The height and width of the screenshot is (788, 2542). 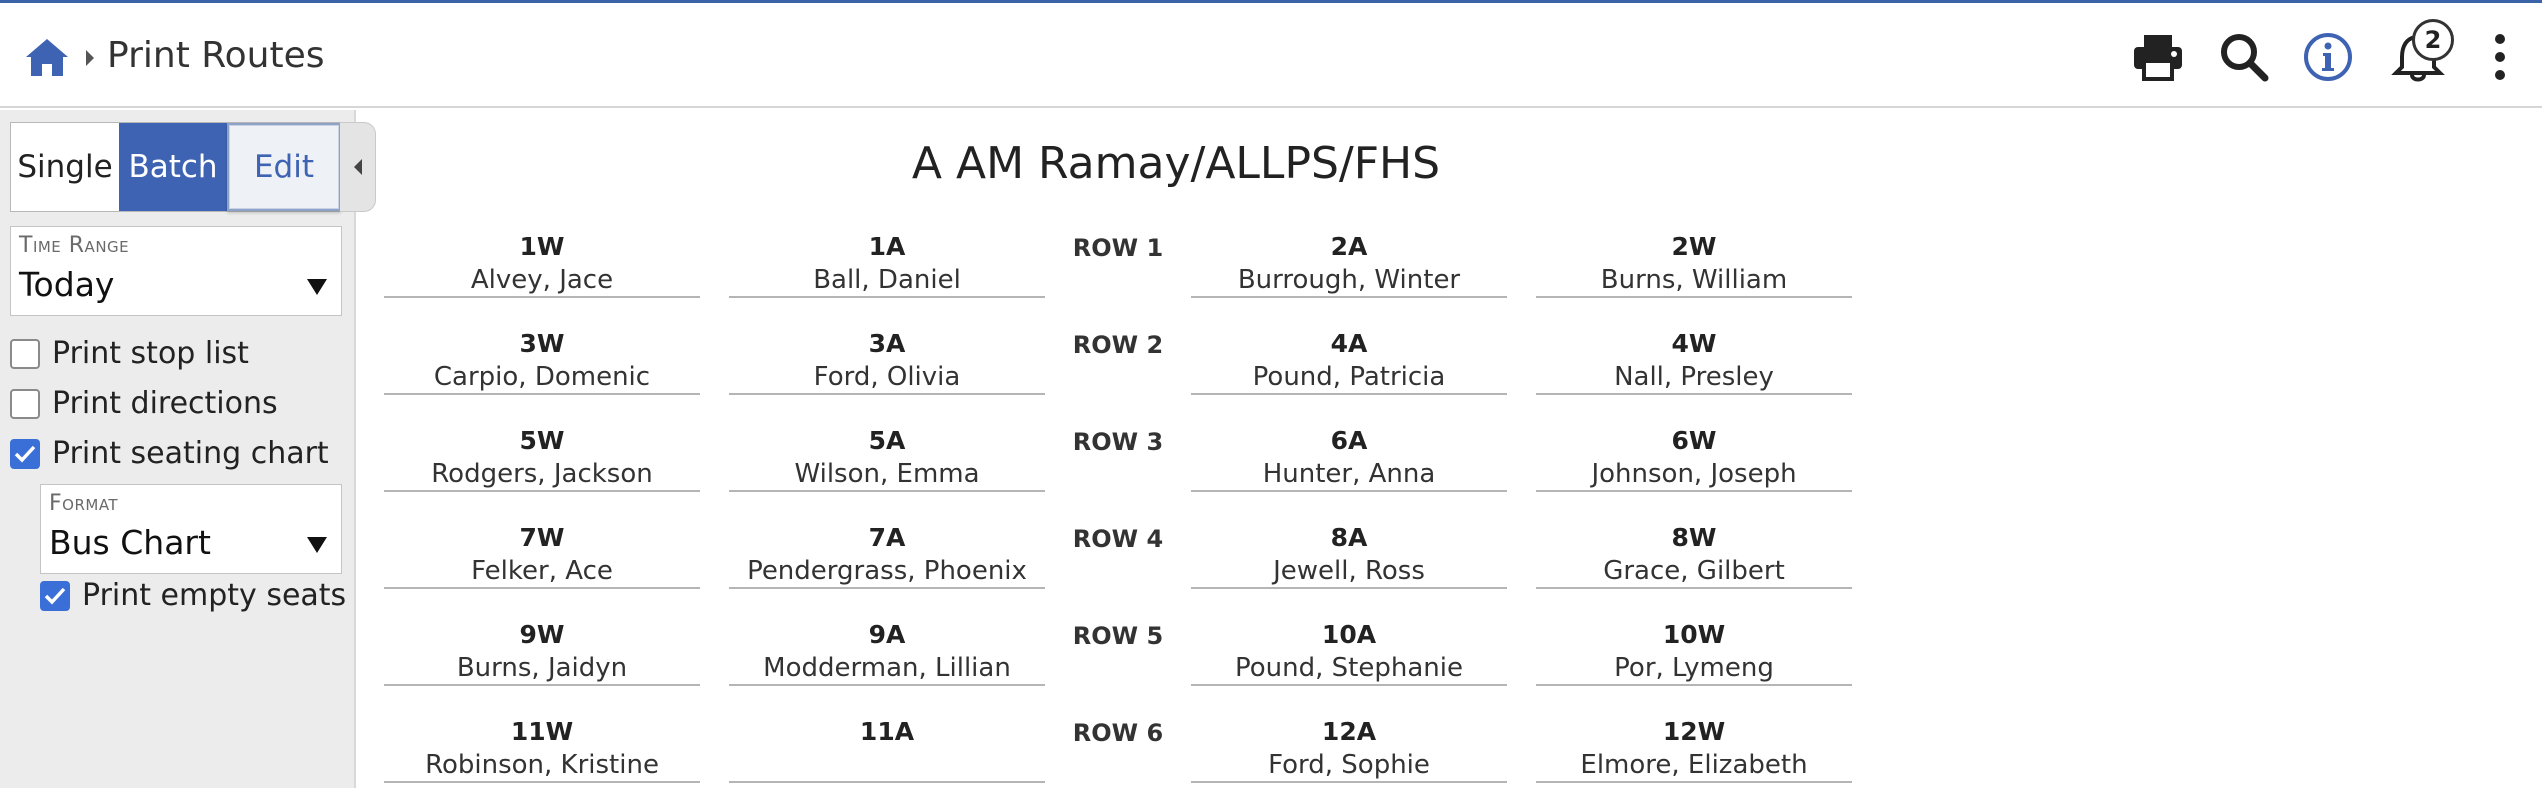 What do you see at coordinates (542, 652) in the screenshot?
I see `seat-cell: 9W Burns, Jaidyn` at bounding box center [542, 652].